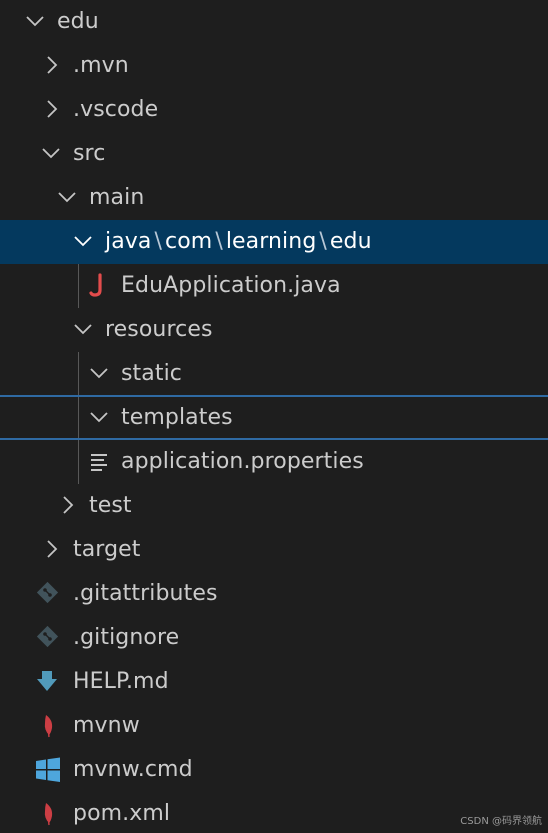  Describe the element at coordinates (126, 637) in the screenshot. I see `tree-item-label: .gitignore` at that location.